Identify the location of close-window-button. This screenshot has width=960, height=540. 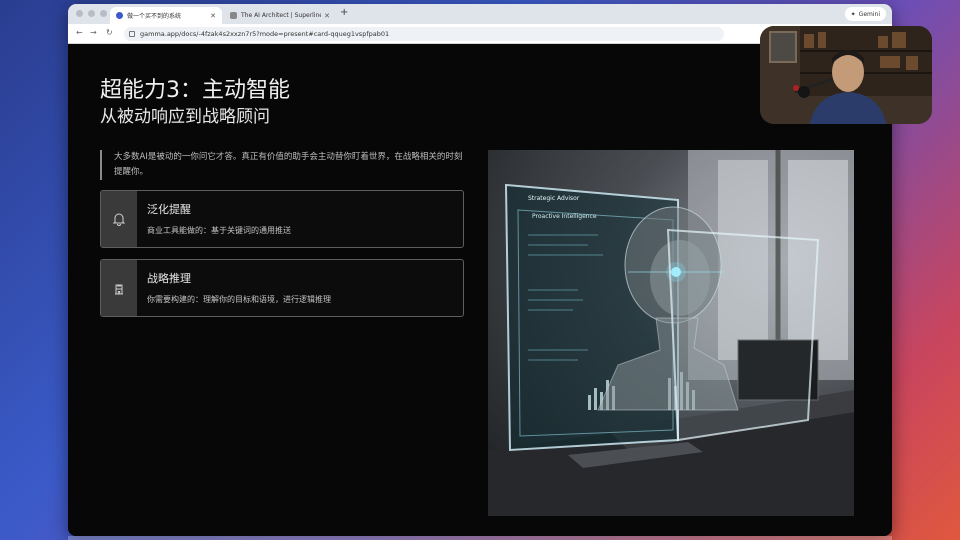
(79, 13).